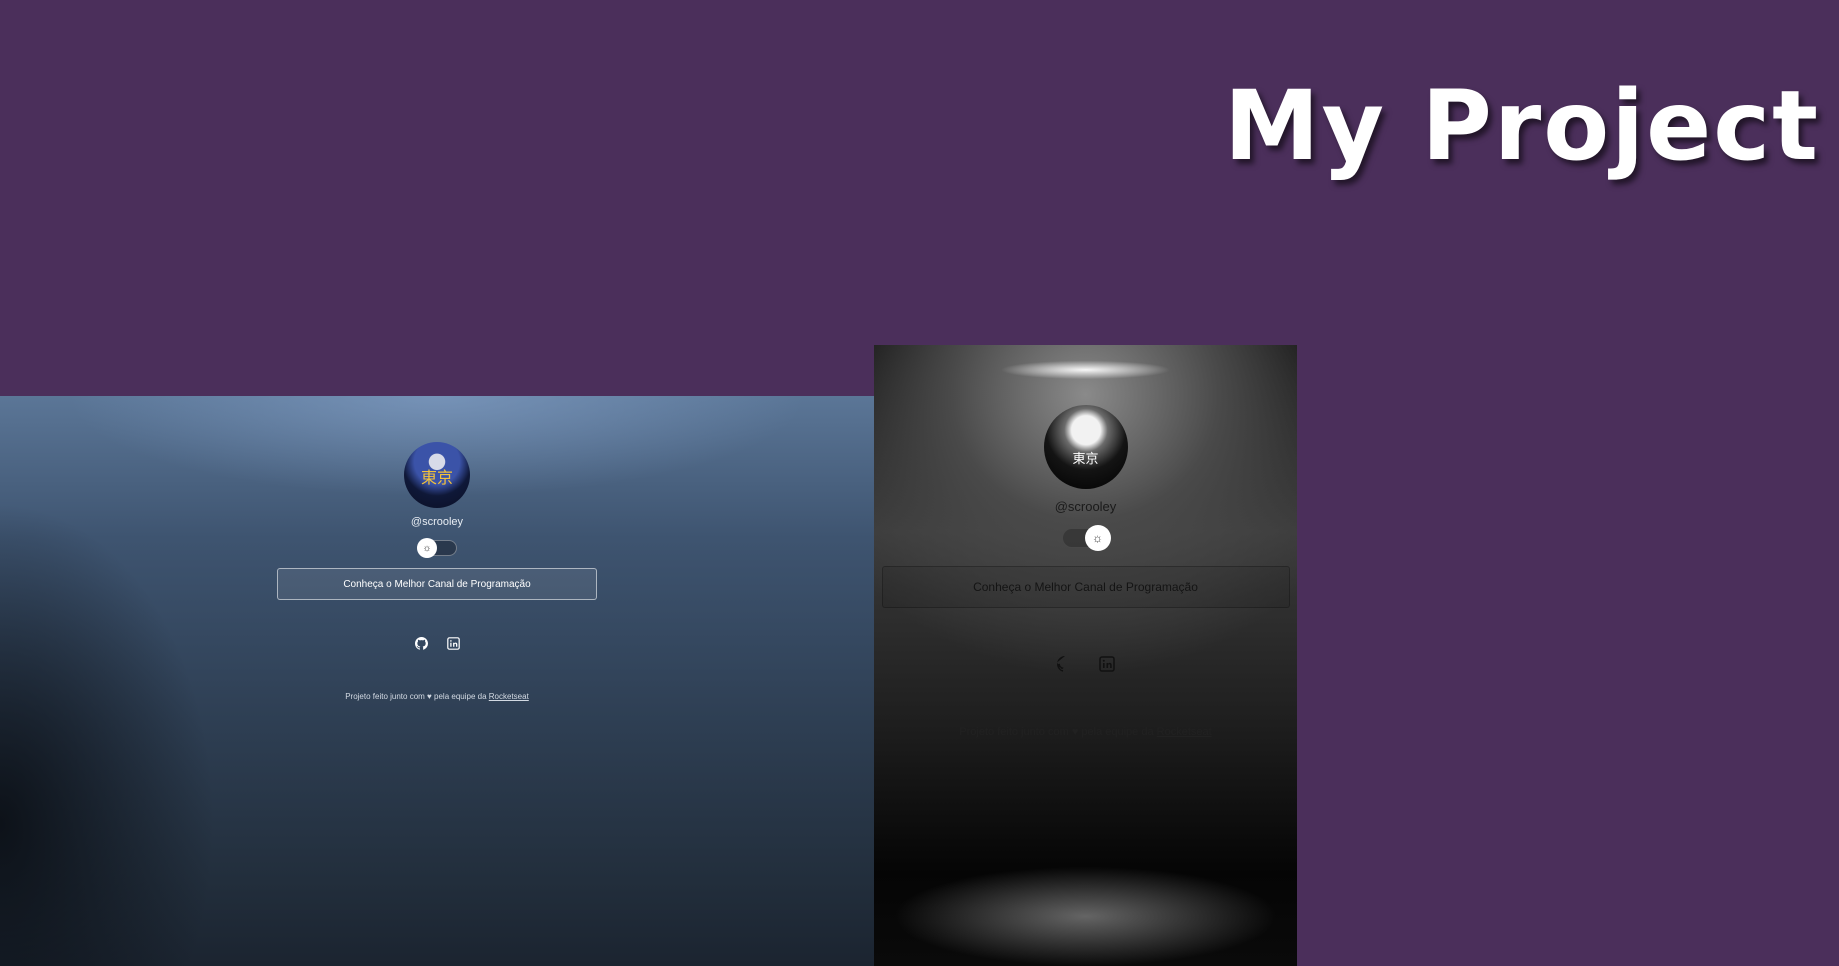 This screenshot has width=1839, height=966. What do you see at coordinates (1522, 126) in the screenshot?
I see `page-title: My Project` at bounding box center [1522, 126].